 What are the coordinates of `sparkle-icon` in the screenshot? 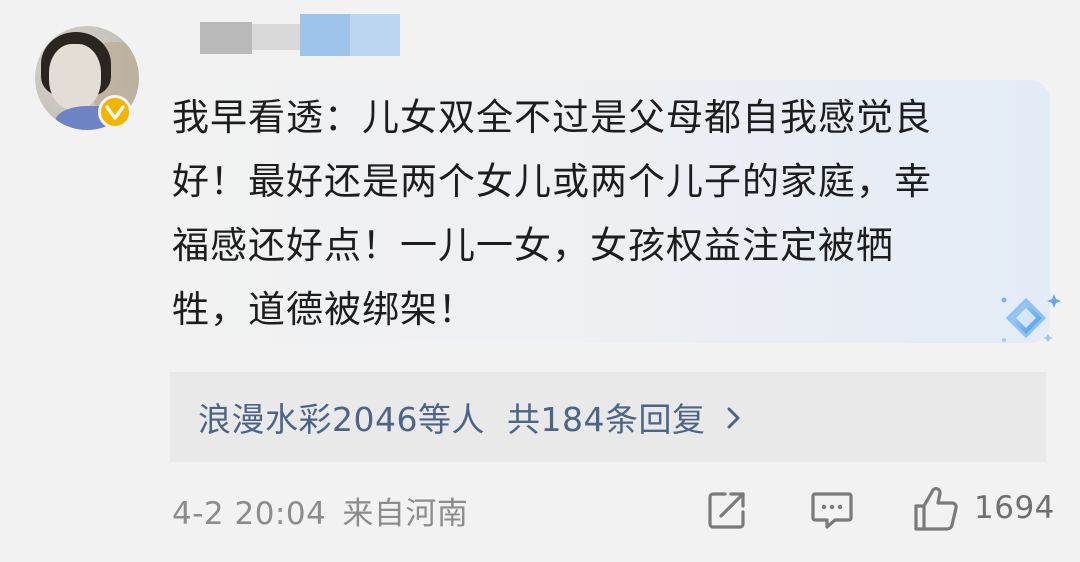 It's located at (1031, 318).